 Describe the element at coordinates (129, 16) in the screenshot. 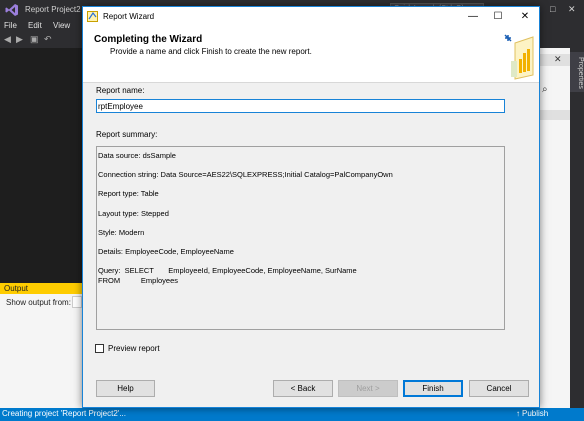

I see `dialog-title: Report Wizard` at that location.